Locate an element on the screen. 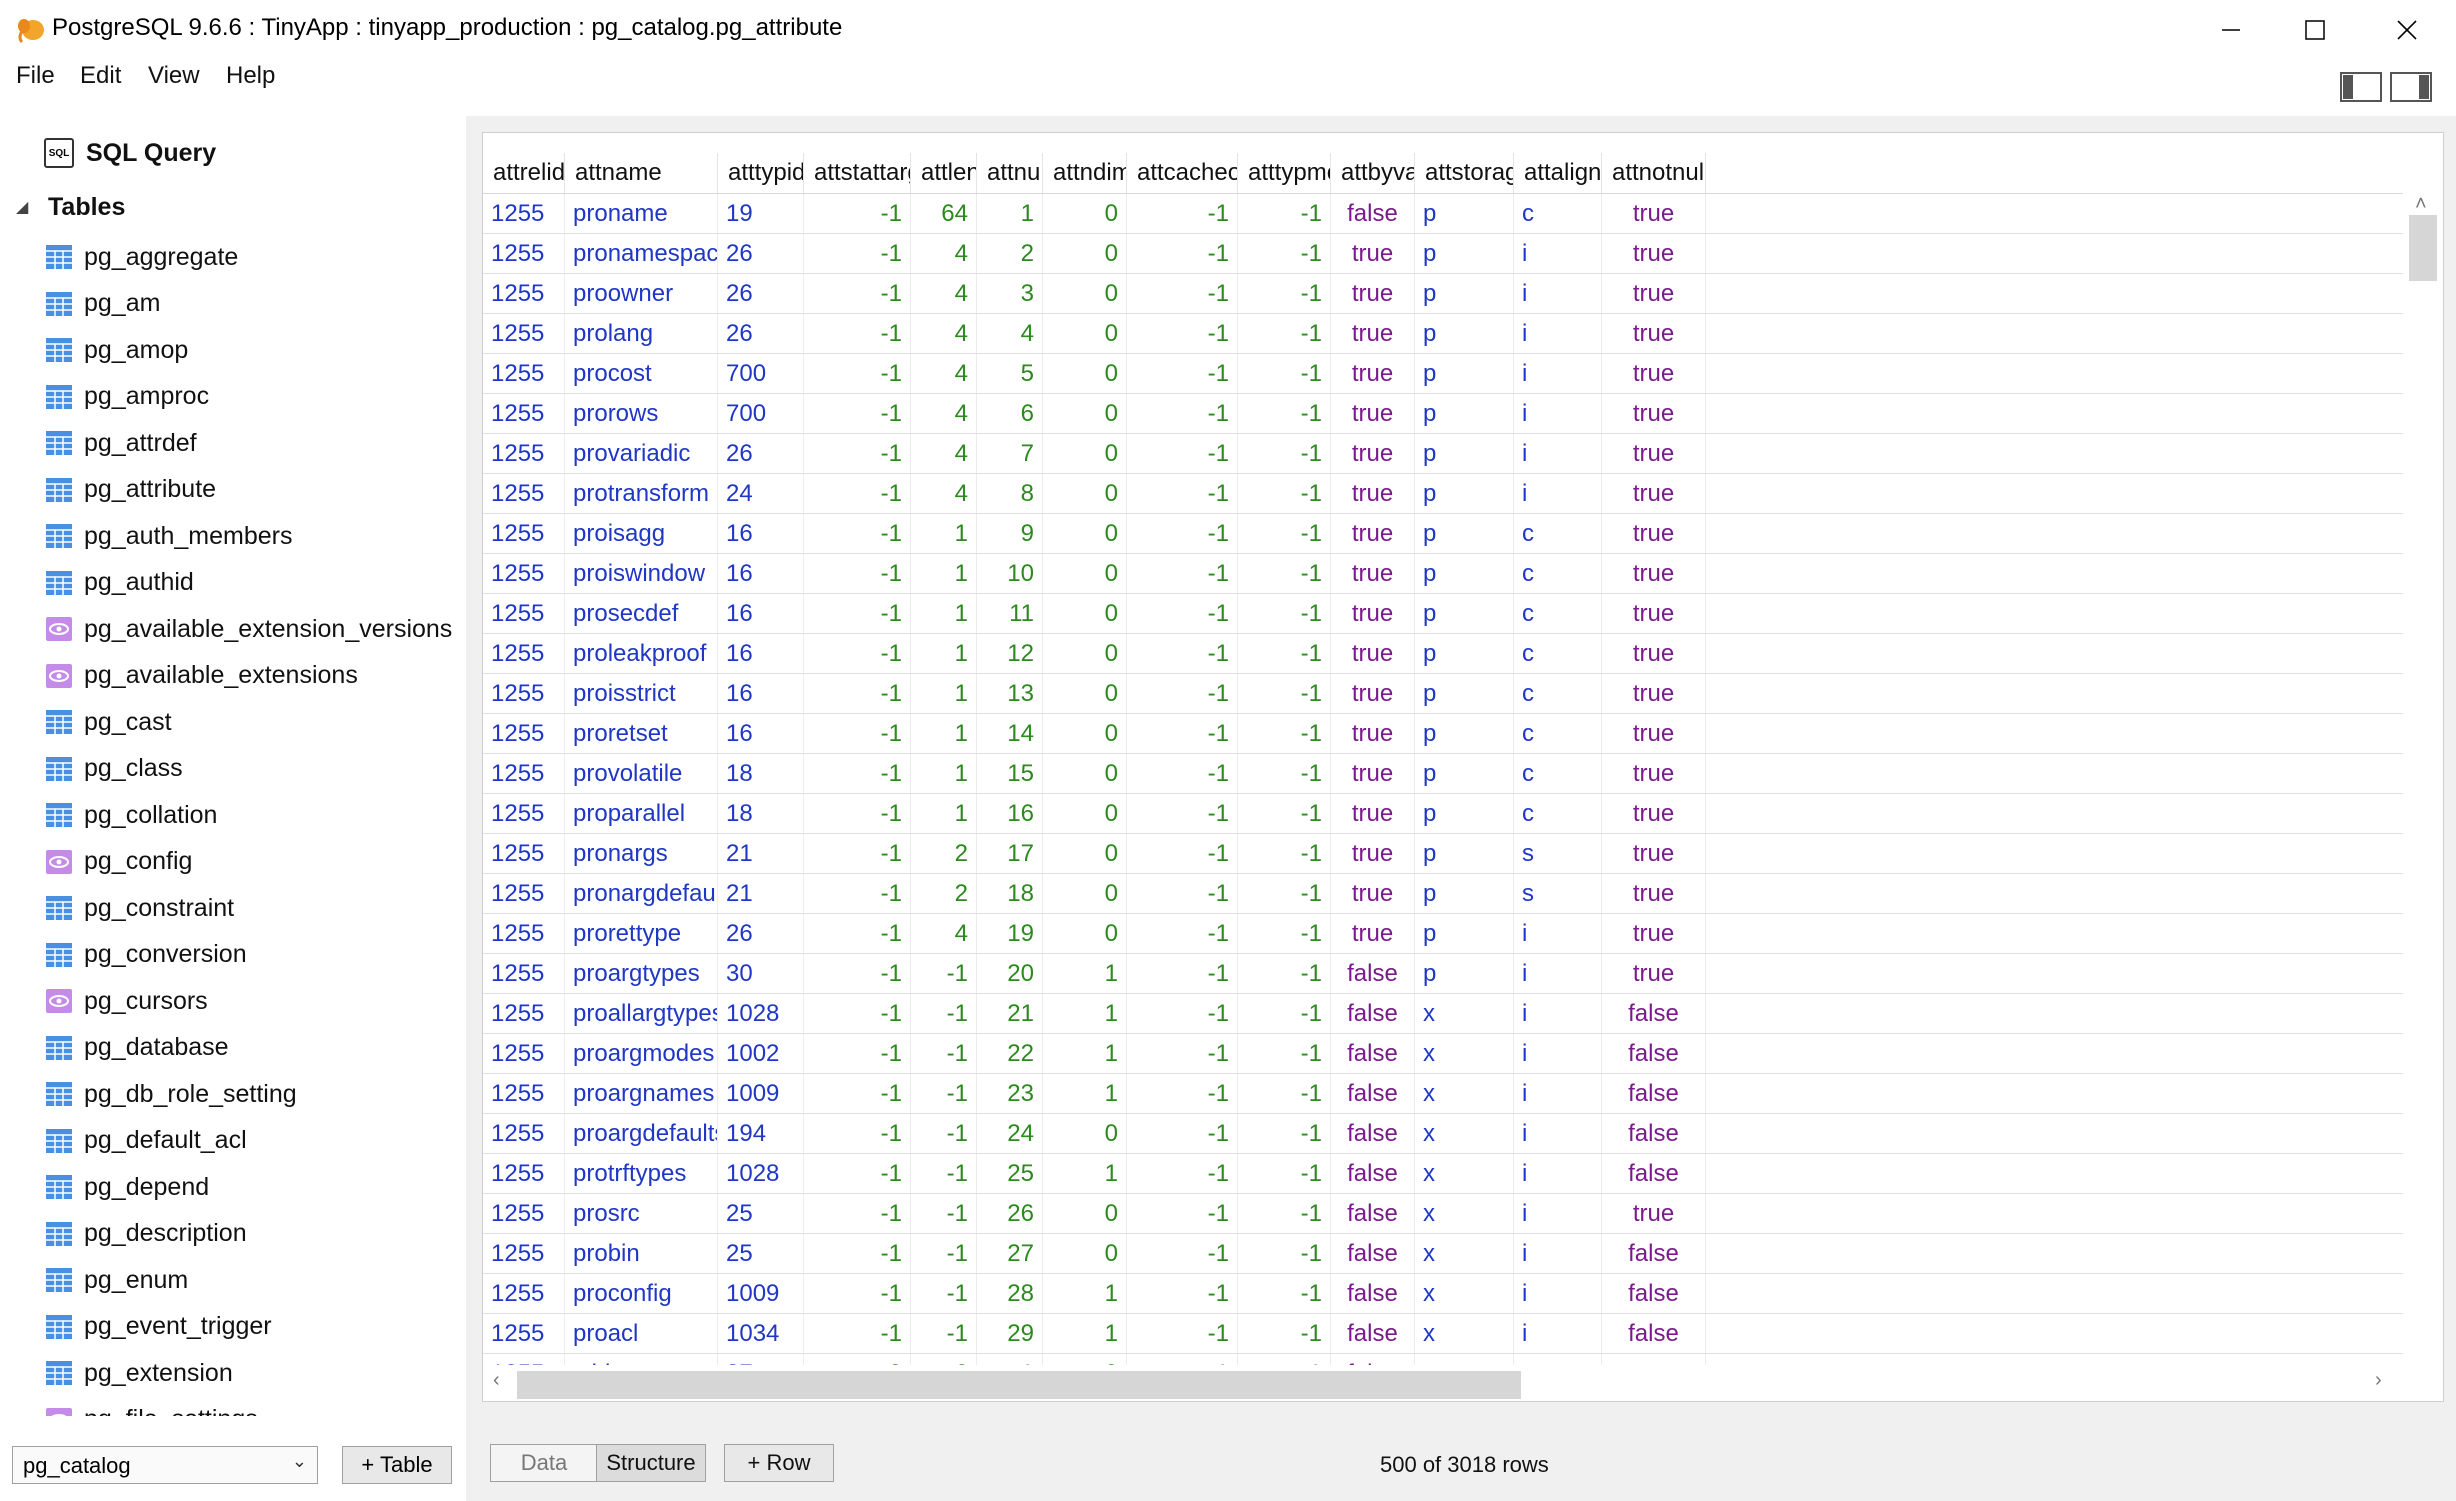 The image size is (2456, 1501). cell-attnum: 3 is located at coordinates (1010, 293).